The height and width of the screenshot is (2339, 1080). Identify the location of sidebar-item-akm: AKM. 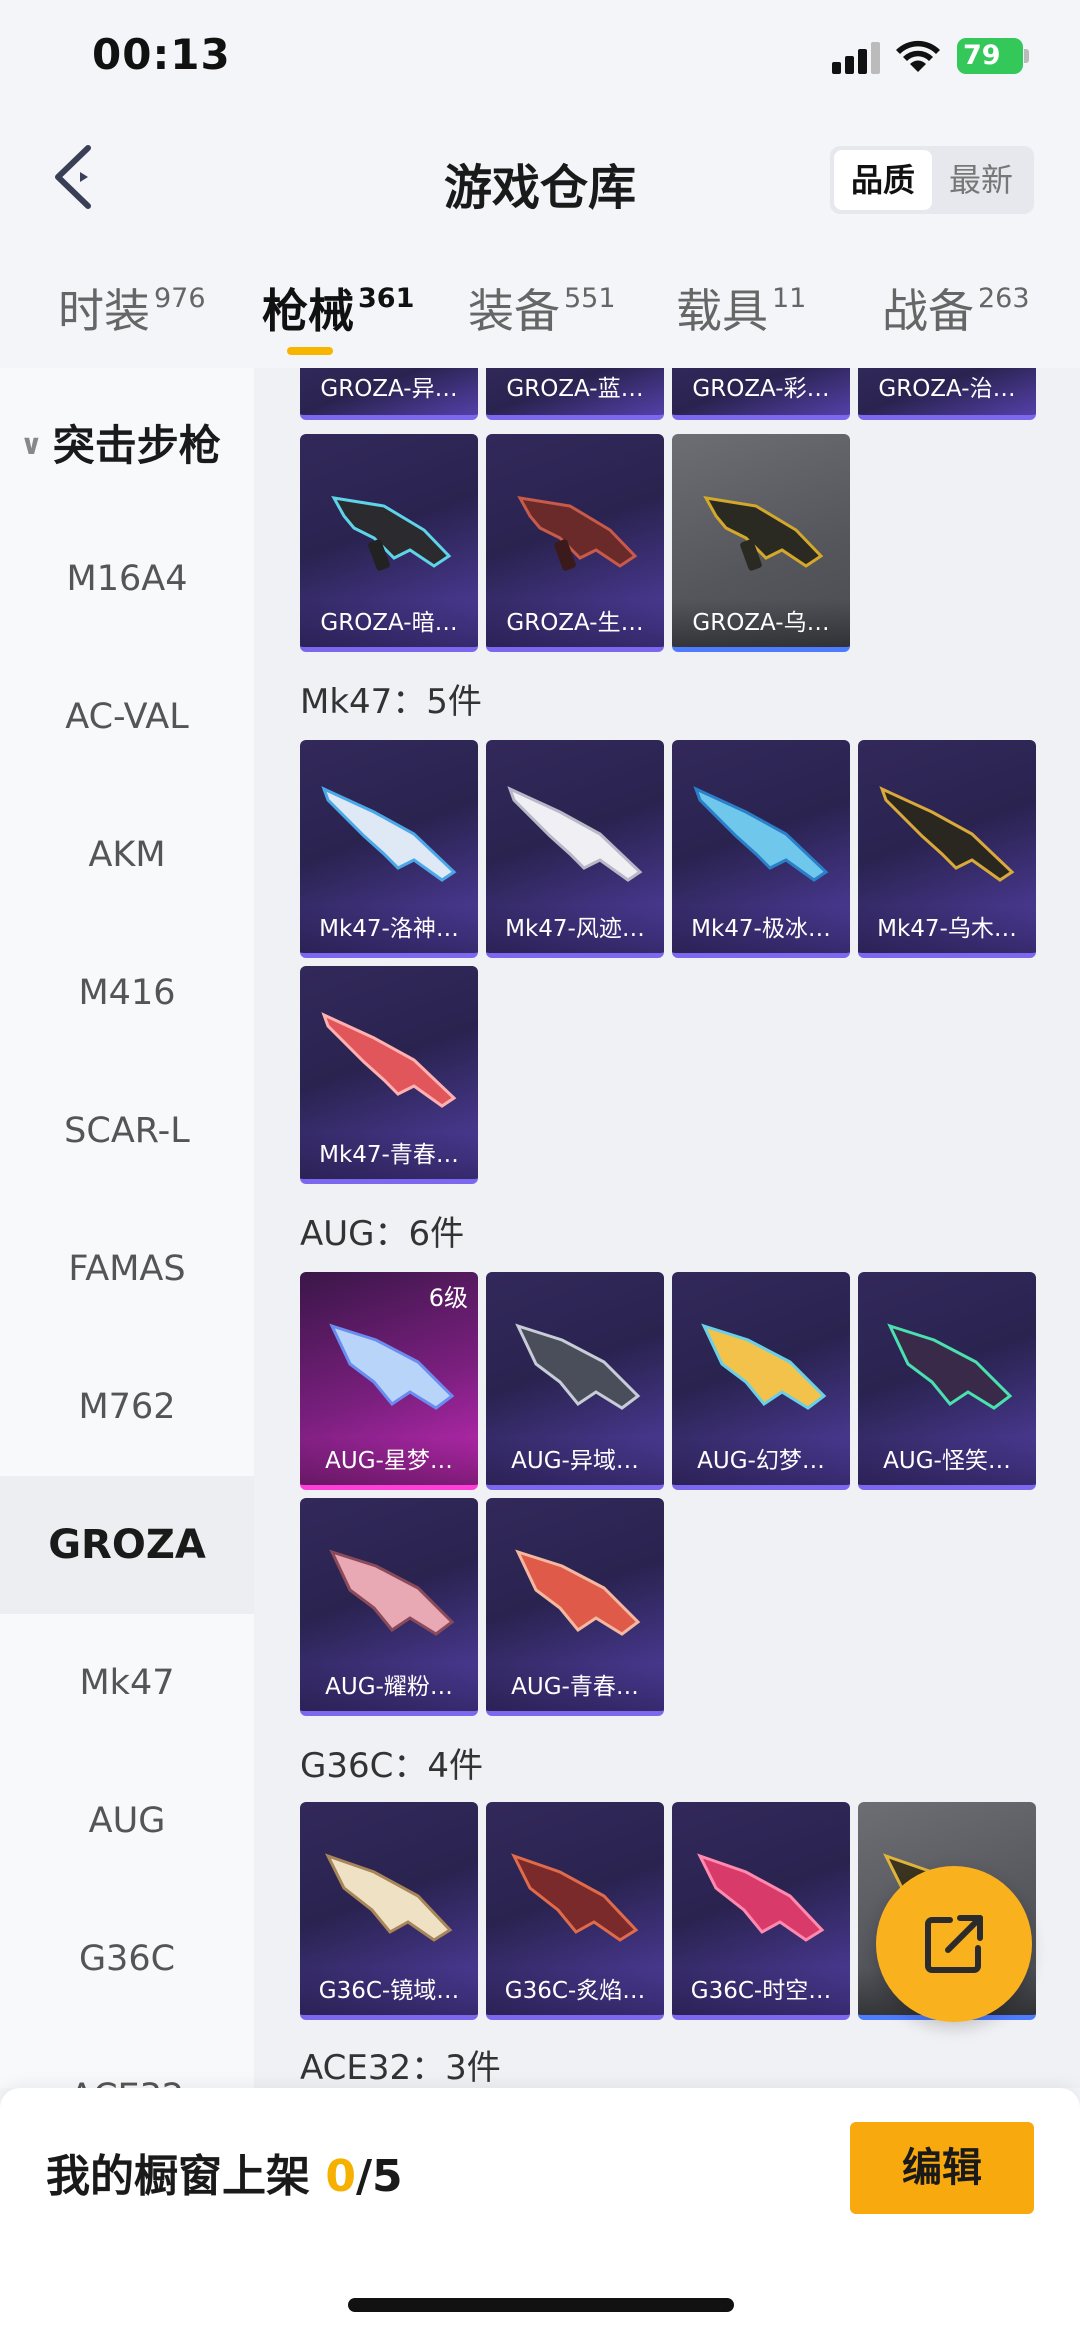
(127, 855).